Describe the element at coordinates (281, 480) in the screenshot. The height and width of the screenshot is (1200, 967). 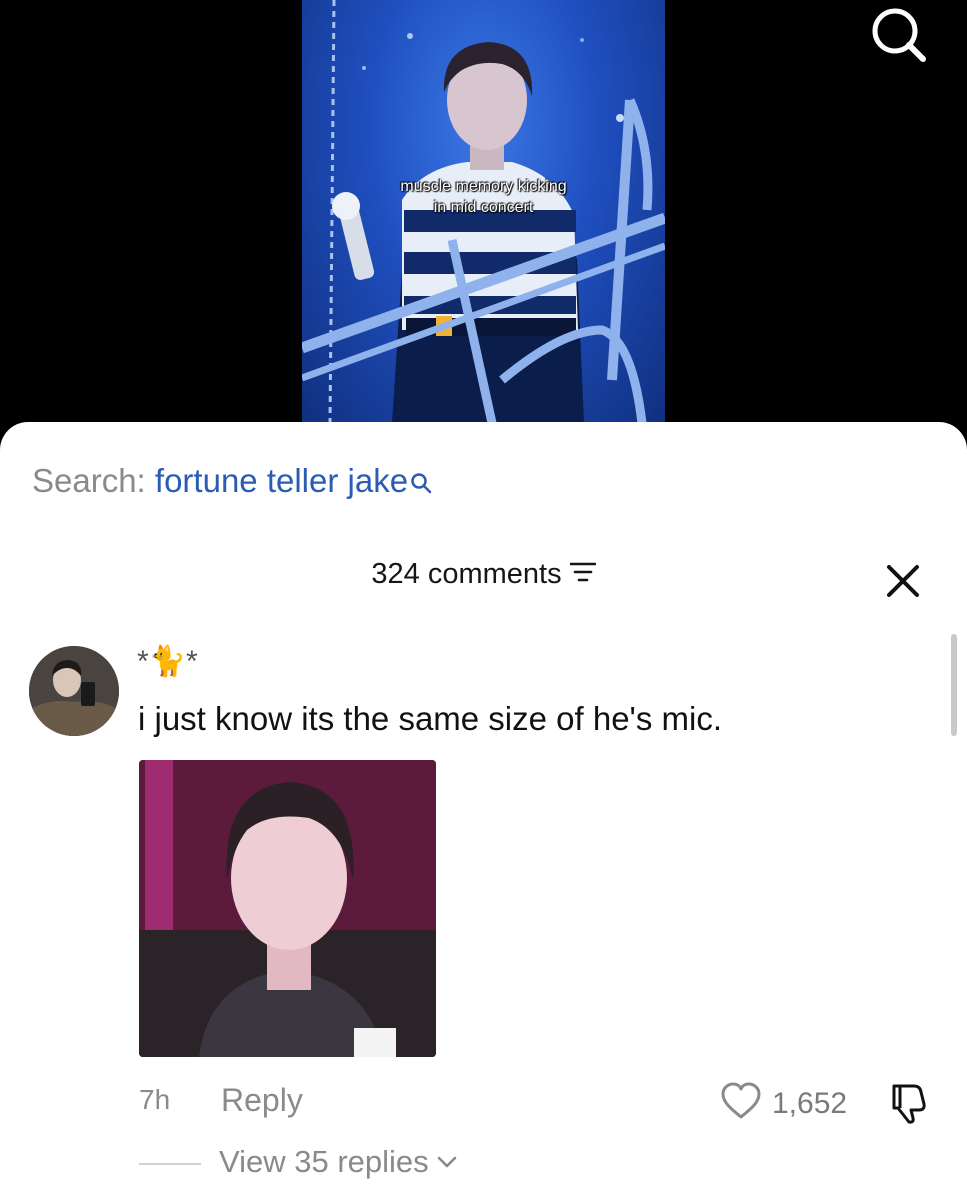
I see `search-query: fortune teller jake` at that location.